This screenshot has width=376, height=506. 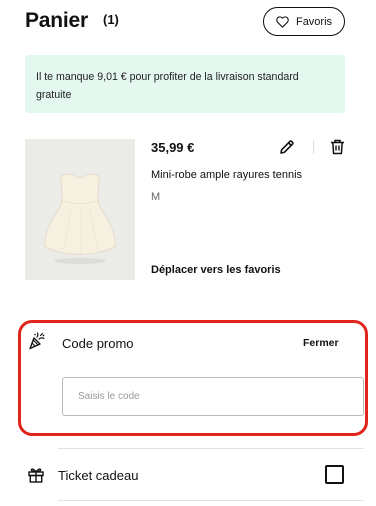 I want to click on item-count: (1), so click(x=111, y=19).